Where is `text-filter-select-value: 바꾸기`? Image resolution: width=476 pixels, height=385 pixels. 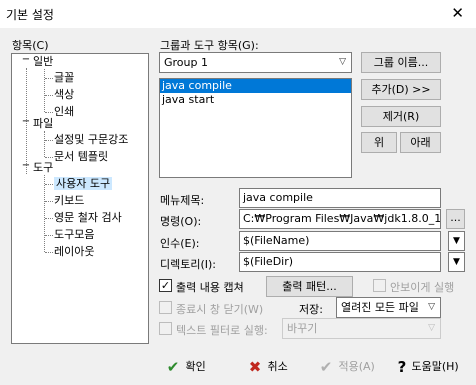 text-filter-select-value: 바꾸기 is located at coordinates (302, 328).